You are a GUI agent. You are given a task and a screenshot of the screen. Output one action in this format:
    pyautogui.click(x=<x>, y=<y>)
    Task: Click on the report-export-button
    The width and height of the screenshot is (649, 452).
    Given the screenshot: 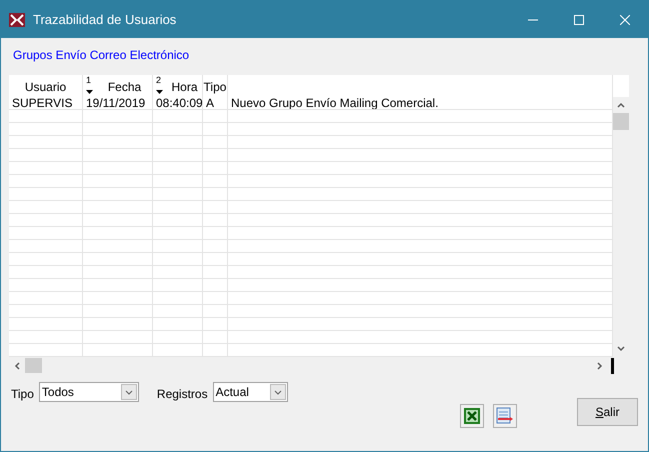 What is the action you would take?
    pyautogui.click(x=504, y=416)
    